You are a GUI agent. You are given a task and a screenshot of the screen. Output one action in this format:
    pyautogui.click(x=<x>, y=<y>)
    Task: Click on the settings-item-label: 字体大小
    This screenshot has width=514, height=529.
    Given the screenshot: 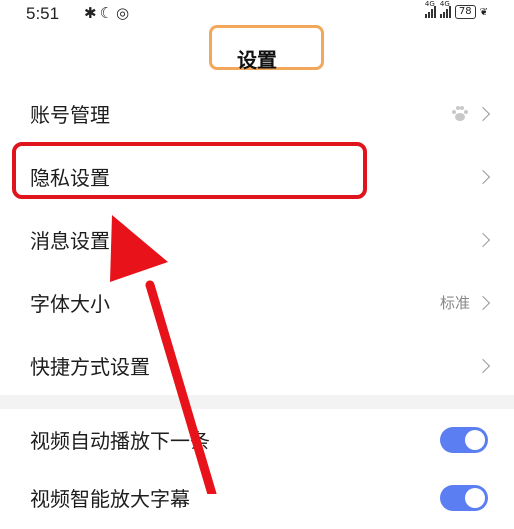 What is the action you would take?
    pyautogui.click(x=70, y=304)
    